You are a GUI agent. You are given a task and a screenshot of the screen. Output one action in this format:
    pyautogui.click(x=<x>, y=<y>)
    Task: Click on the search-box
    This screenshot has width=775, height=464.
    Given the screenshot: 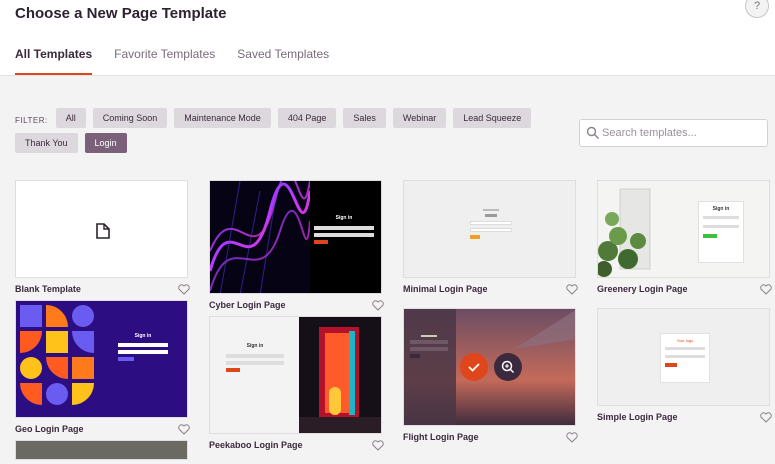 What is the action you would take?
    pyautogui.click(x=673, y=133)
    